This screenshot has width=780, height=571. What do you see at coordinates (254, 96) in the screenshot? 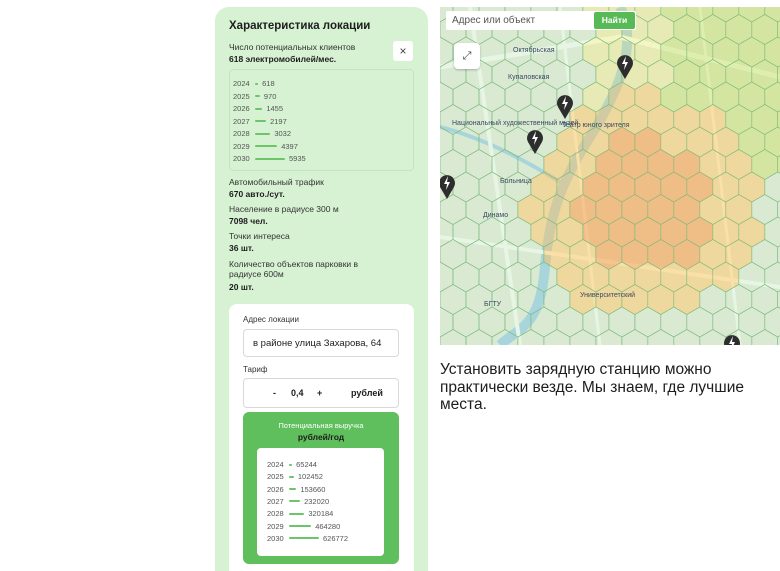
I see `forecast-row: 2025 970` at bounding box center [254, 96].